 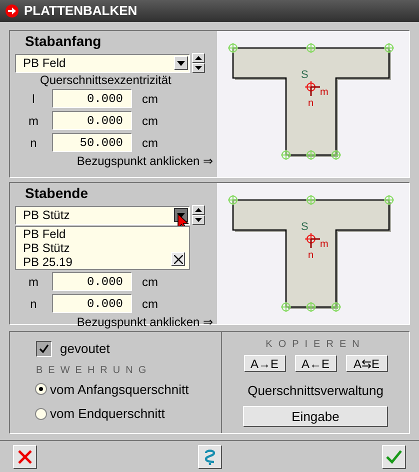 I want to click on eccentricity-caption: Querschnittsexzentrizität, so click(x=106, y=80).